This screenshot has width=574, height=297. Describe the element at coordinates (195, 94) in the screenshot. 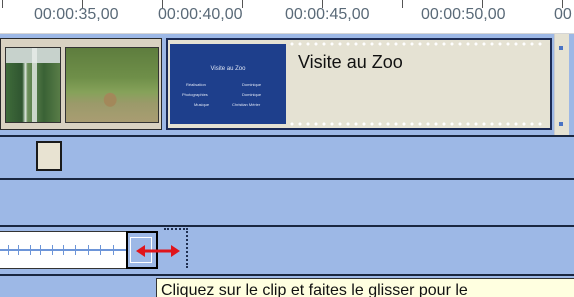

I see `thumbnail-credit-label: Photographies` at that location.